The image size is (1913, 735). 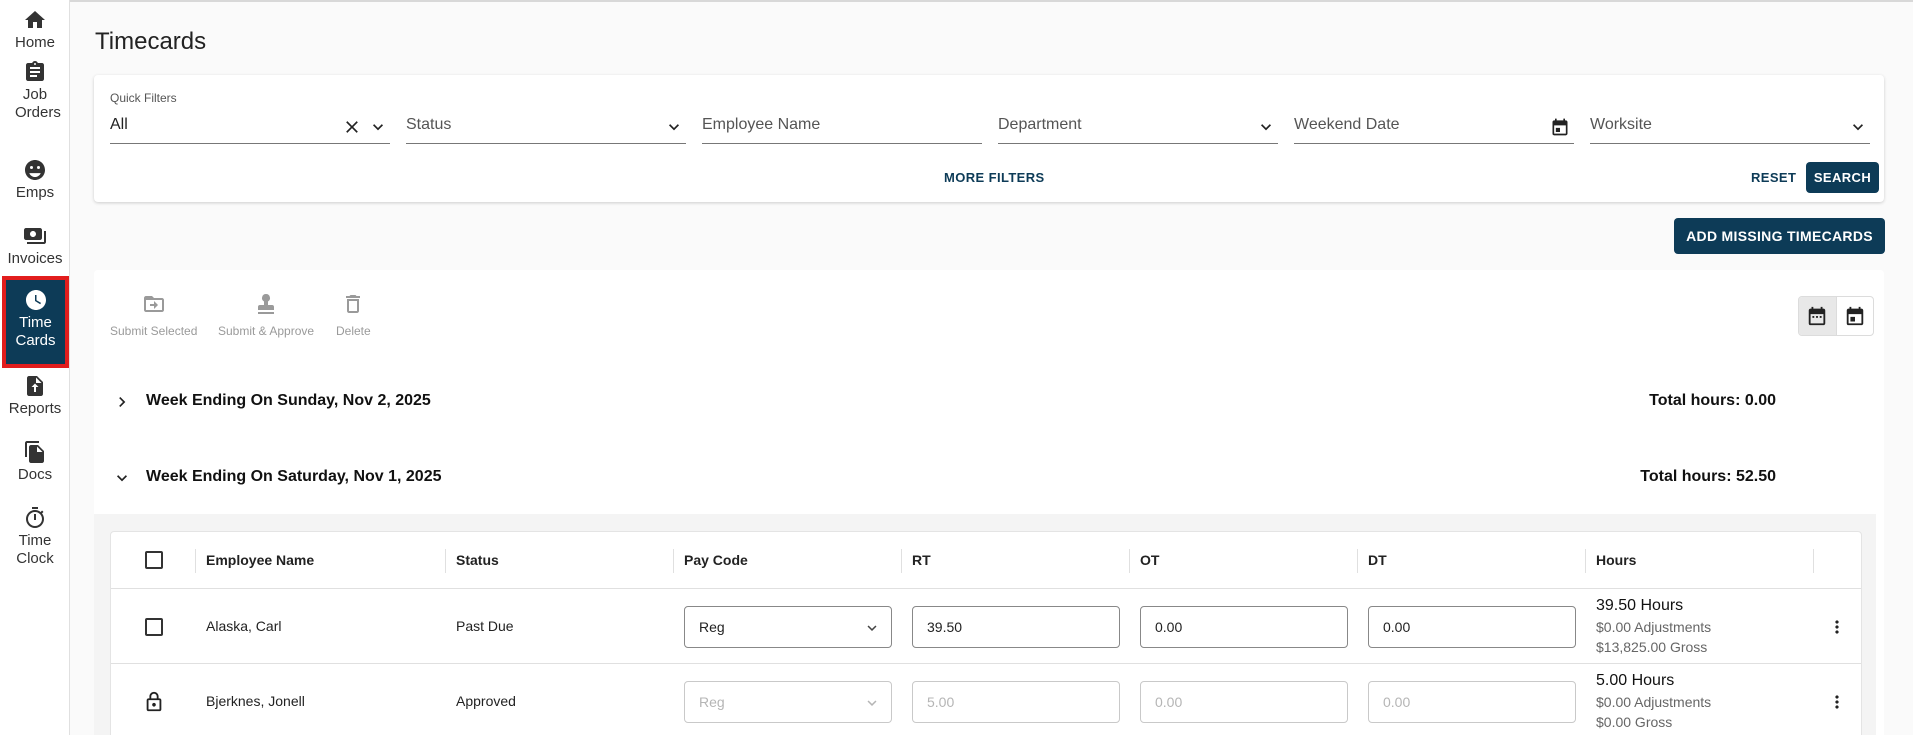 What do you see at coordinates (353, 304) in the screenshot?
I see `trash-icon` at bounding box center [353, 304].